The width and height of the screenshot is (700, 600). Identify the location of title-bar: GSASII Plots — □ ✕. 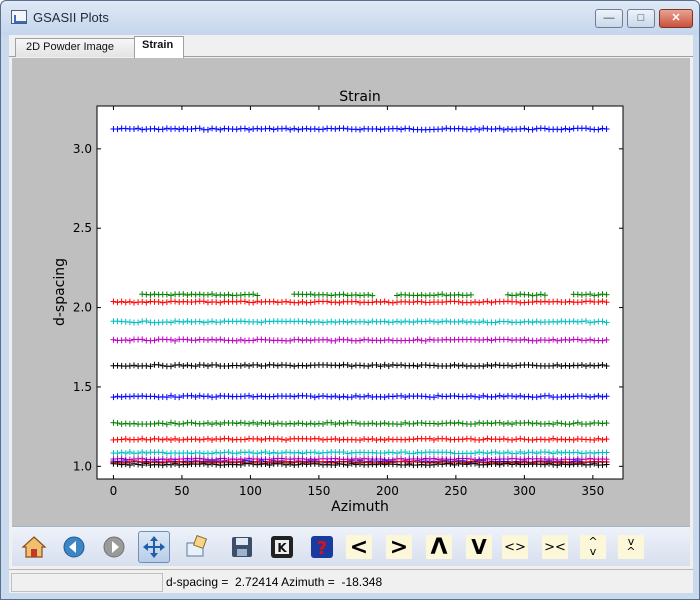
(350, 18).